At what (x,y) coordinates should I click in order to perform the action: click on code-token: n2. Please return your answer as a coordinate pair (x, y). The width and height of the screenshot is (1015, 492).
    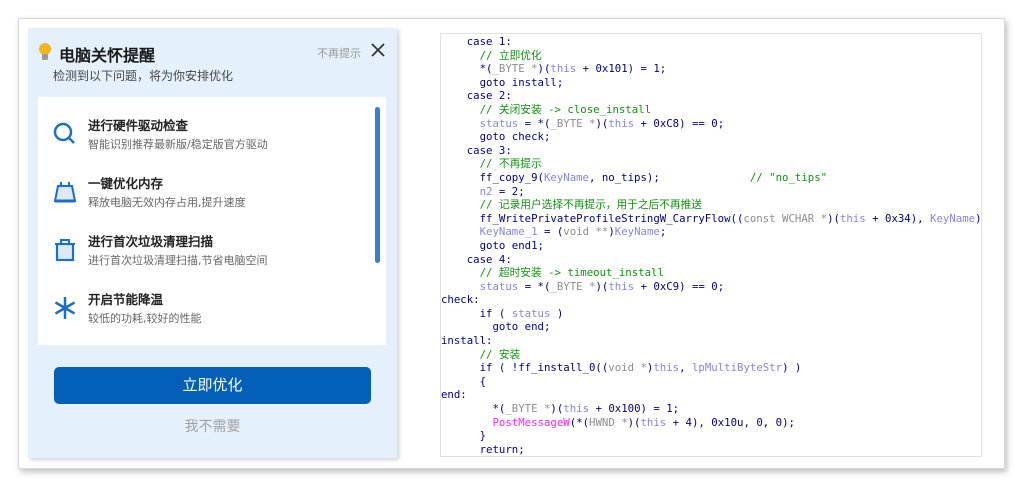
    Looking at the image, I should click on (467, 191).